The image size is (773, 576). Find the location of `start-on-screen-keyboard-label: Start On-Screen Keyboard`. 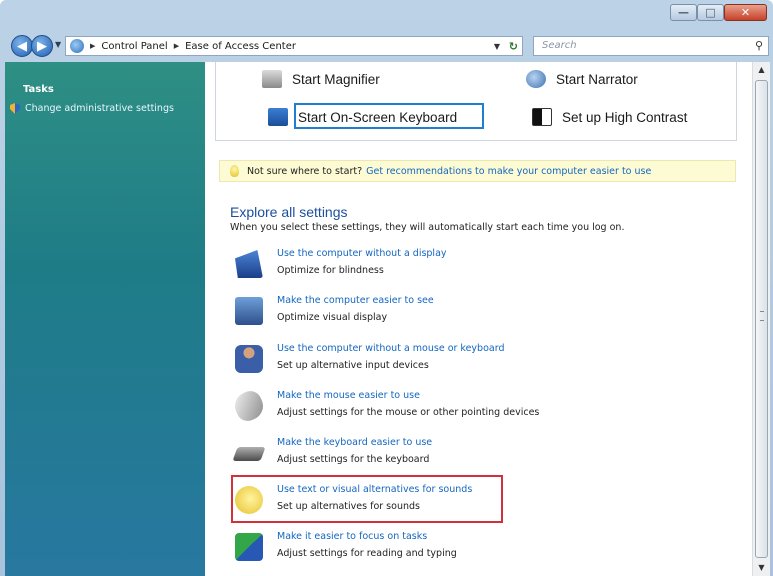

start-on-screen-keyboard-label: Start On-Screen Keyboard is located at coordinates (378, 117).